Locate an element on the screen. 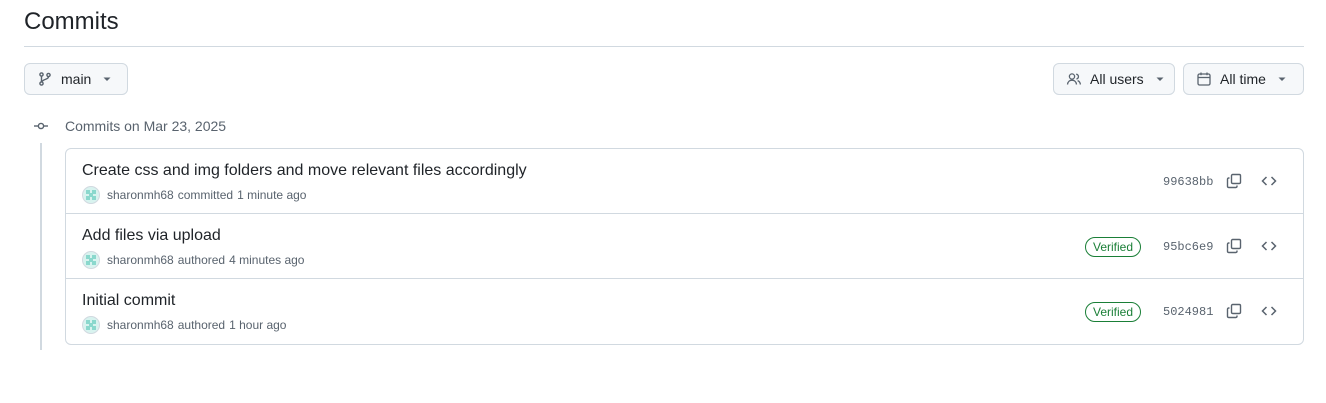 Image resolution: width=1326 pixels, height=403 pixels. branch-selector-button: main is located at coordinates (76, 79).